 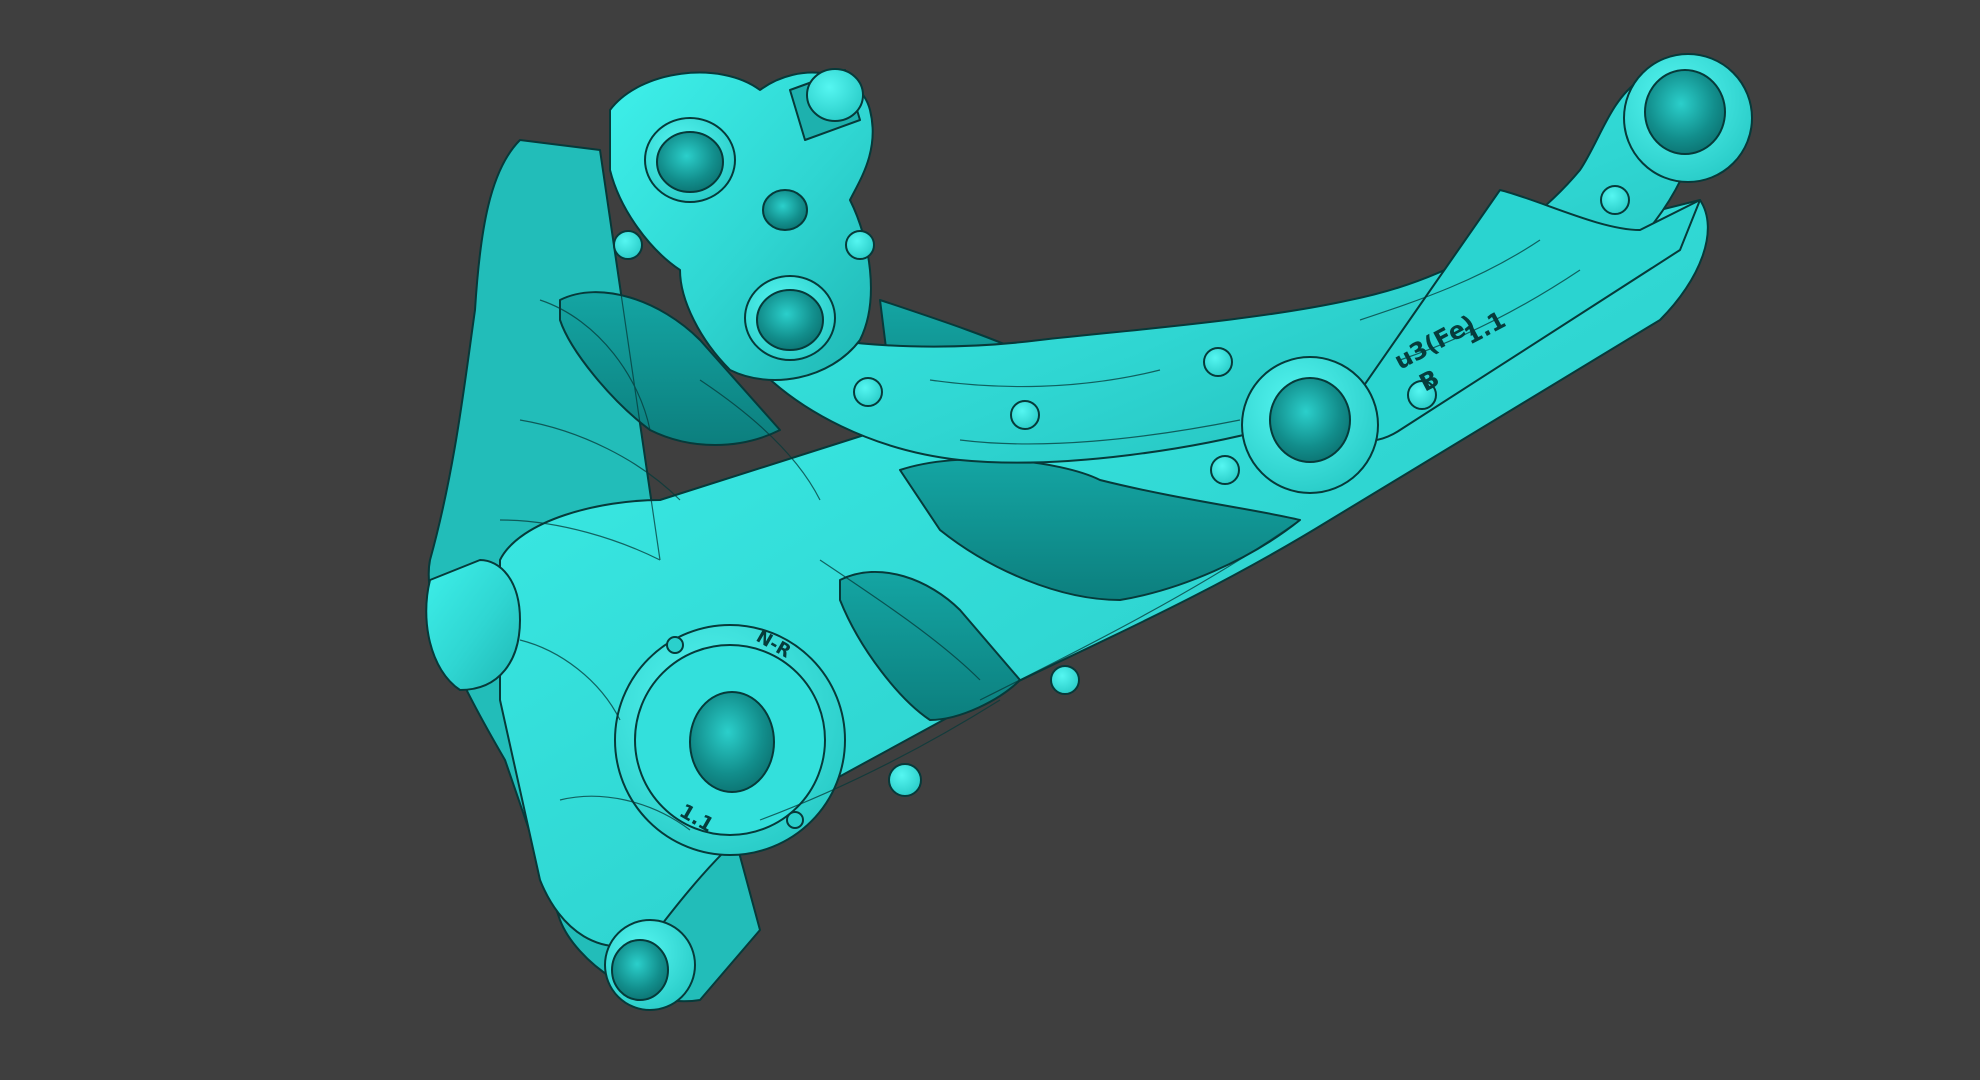 What do you see at coordinates (690, 162) in the screenshot?
I see `top-hole-1-bore` at bounding box center [690, 162].